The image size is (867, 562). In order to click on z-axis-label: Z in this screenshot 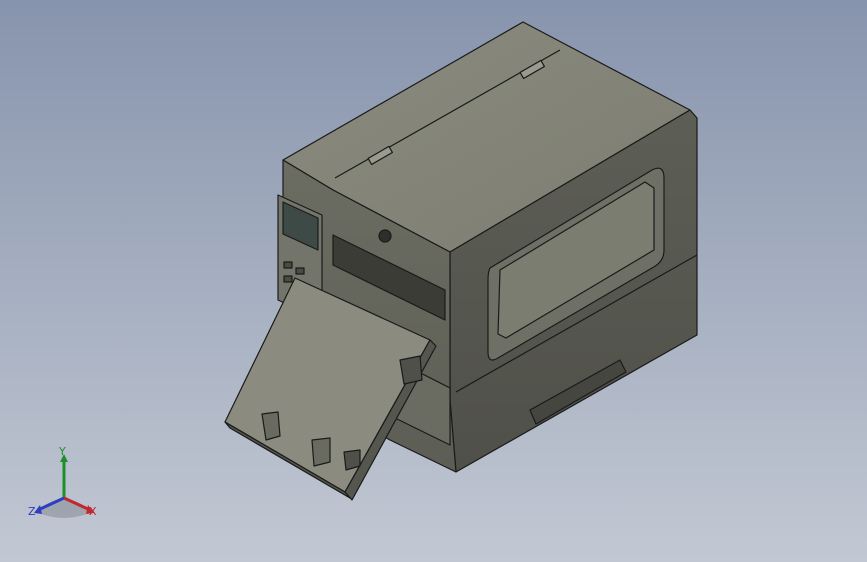, I will do `click(32, 511)`.